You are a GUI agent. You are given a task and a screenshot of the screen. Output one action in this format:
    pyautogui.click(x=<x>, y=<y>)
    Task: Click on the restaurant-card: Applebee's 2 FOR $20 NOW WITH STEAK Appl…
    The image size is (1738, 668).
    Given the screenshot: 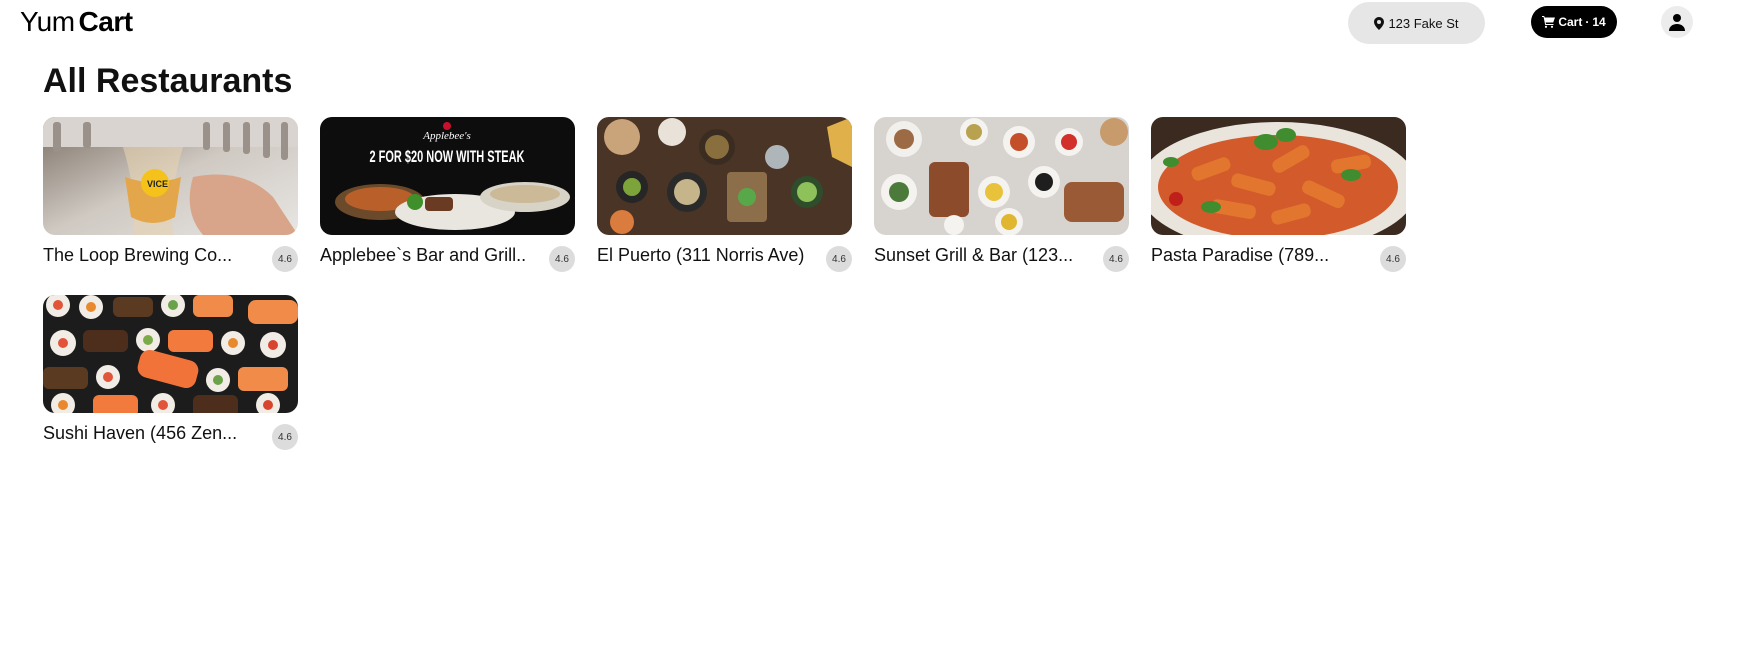 What is the action you would take?
    pyautogui.click(x=447, y=197)
    